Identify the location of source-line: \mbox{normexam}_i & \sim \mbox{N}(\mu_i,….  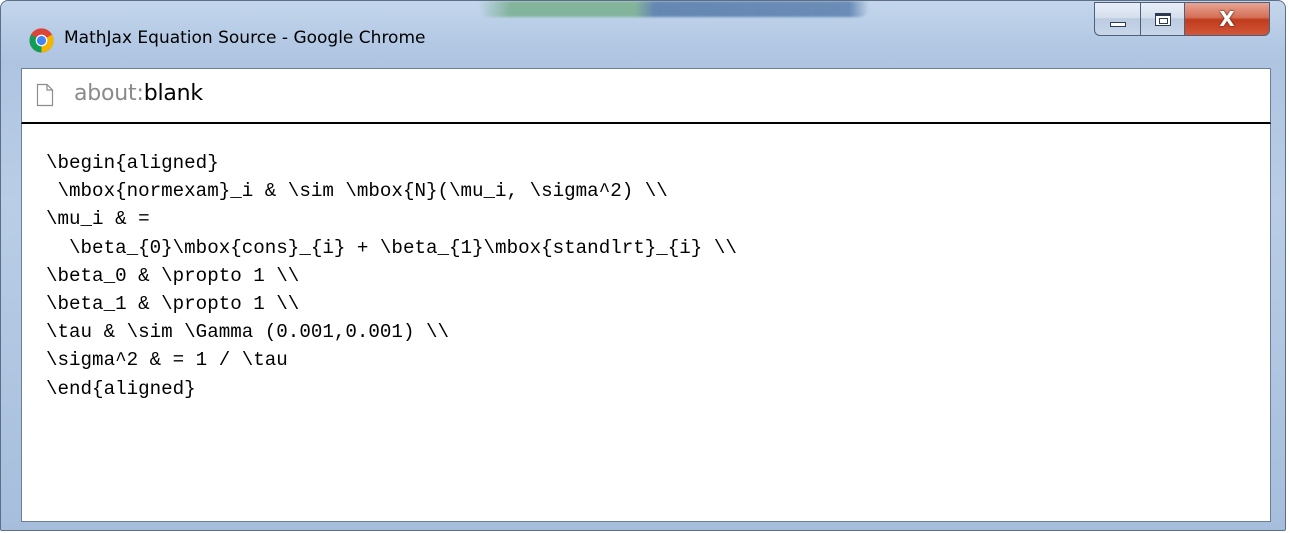
(357, 191).